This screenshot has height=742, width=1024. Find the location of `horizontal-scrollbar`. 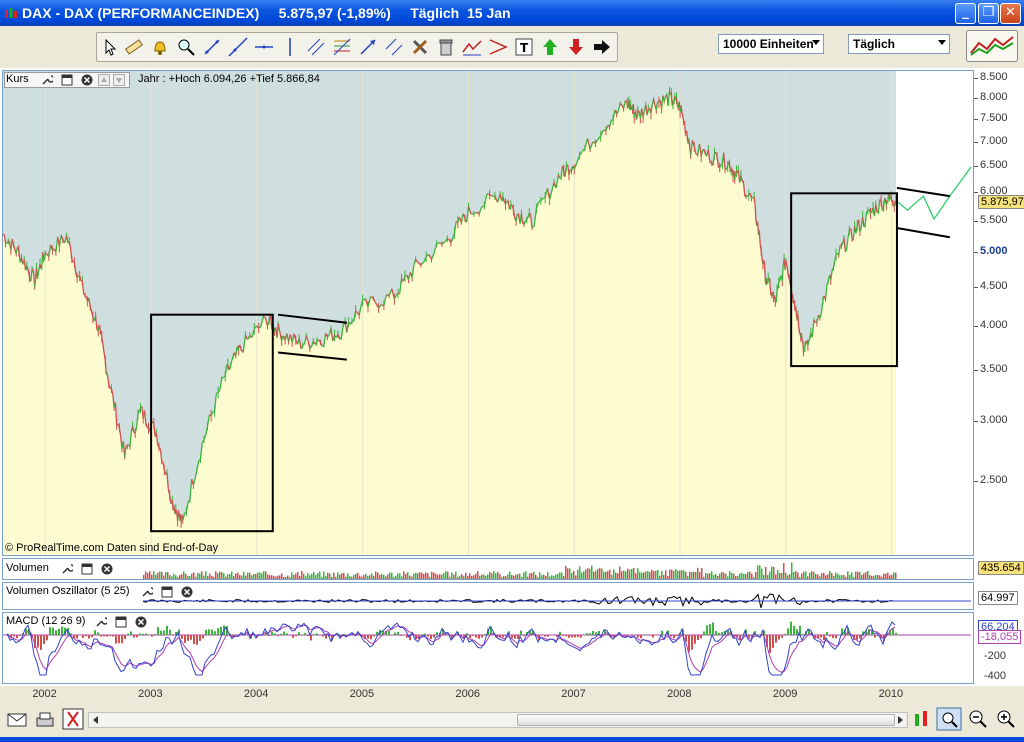

horizontal-scrollbar is located at coordinates (498, 720).